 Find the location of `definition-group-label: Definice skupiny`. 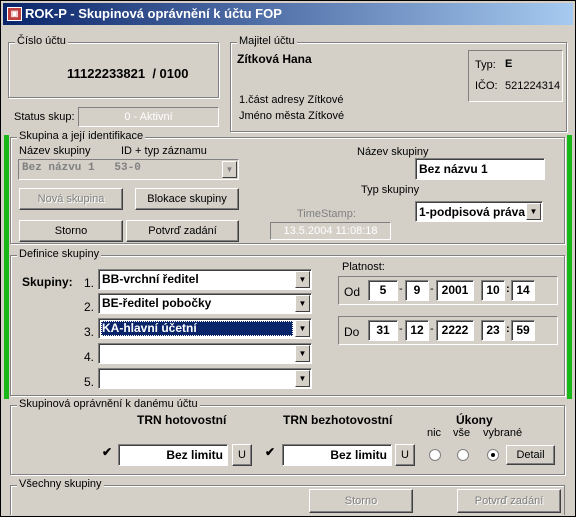

definition-group-label: Definice skupiny is located at coordinates (59, 254).